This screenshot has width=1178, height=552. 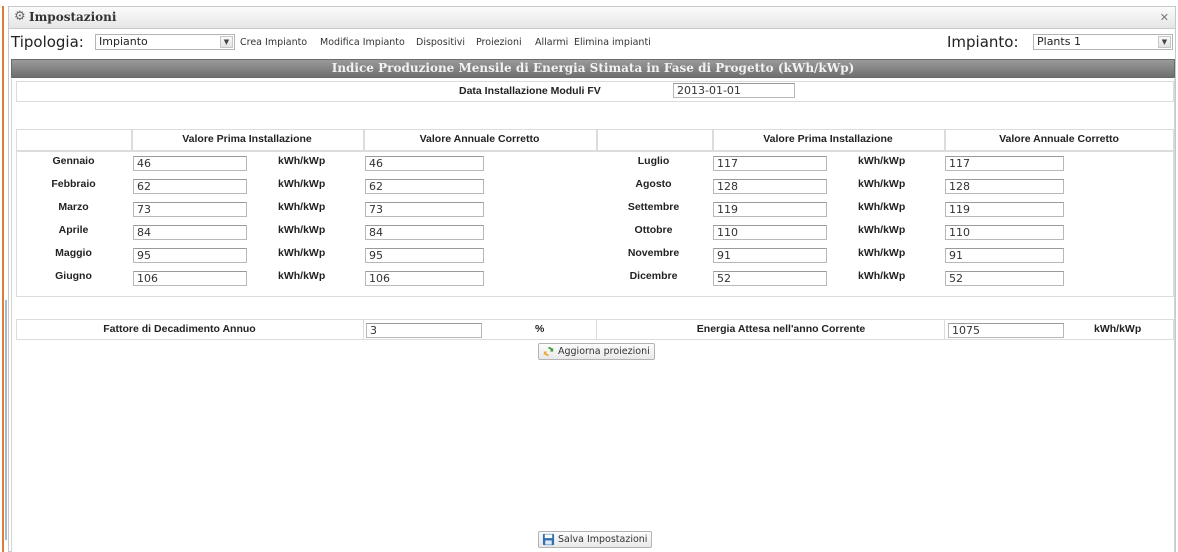 What do you see at coordinates (592, 18) in the screenshot?
I see `window-titlebar: ⚙ Impostazioni ✕` at bounding box center [592, 18].